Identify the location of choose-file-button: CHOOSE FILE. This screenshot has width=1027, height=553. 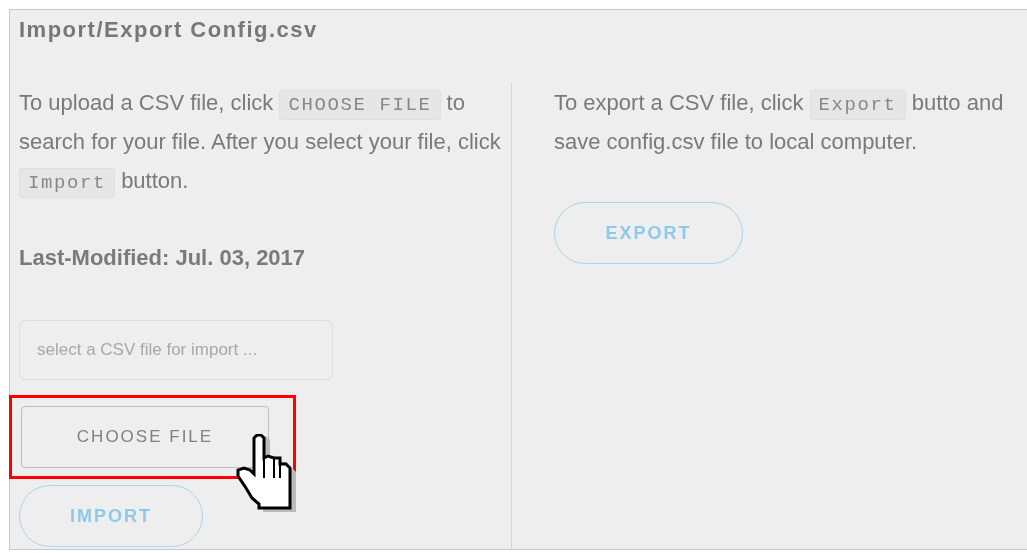
(145, 437).